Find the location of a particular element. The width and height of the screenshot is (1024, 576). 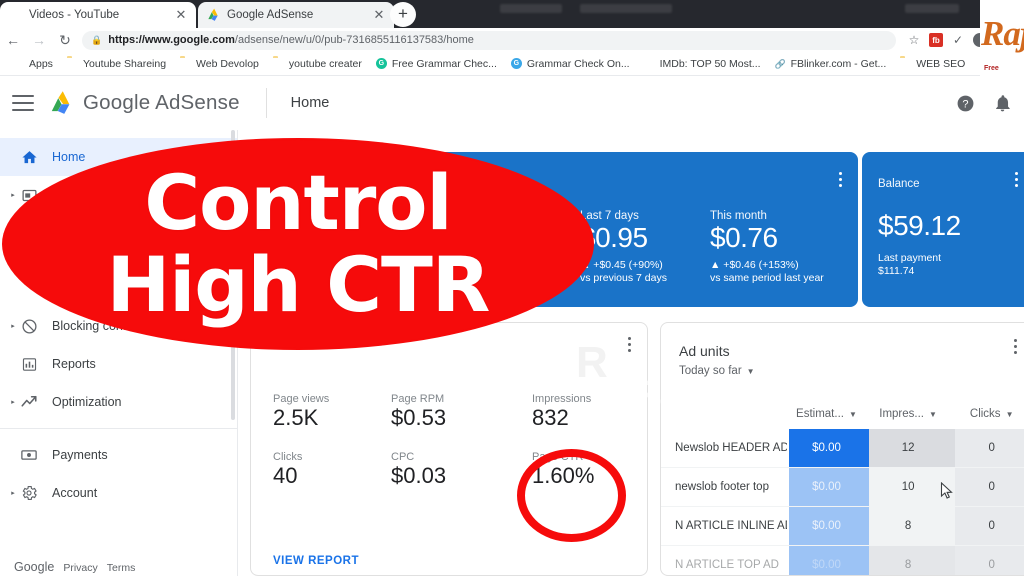

stat-label: CPC is located at coordinates (403, 457).